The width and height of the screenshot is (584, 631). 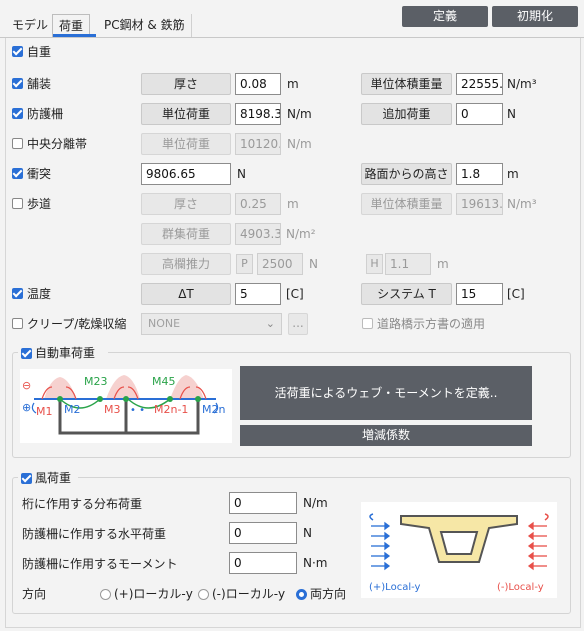 I want to click on local-y-plus-label: (+)Local-y, so click(x=395, y=587).